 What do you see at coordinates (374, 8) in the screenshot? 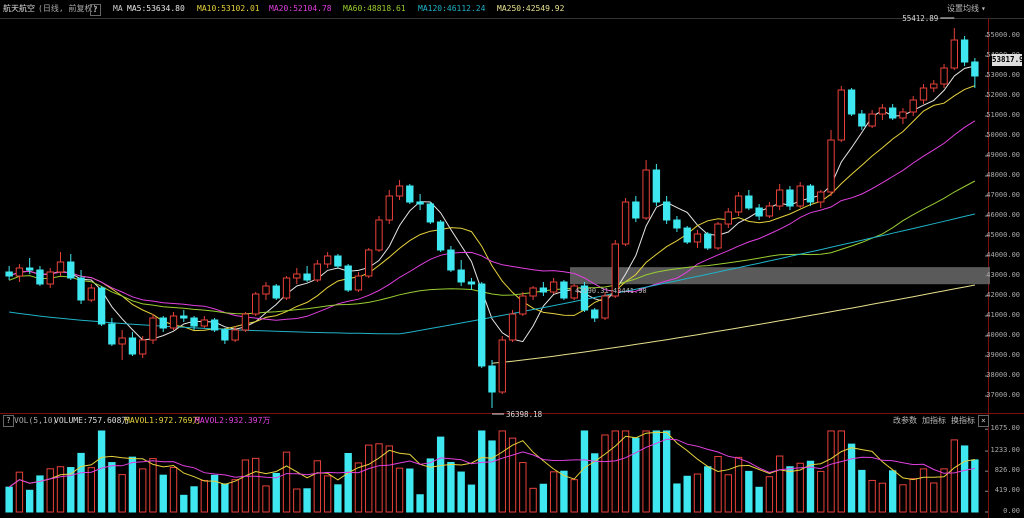
I see `ma60-value: MA60:48818.61` at bounding box center [374, 8].